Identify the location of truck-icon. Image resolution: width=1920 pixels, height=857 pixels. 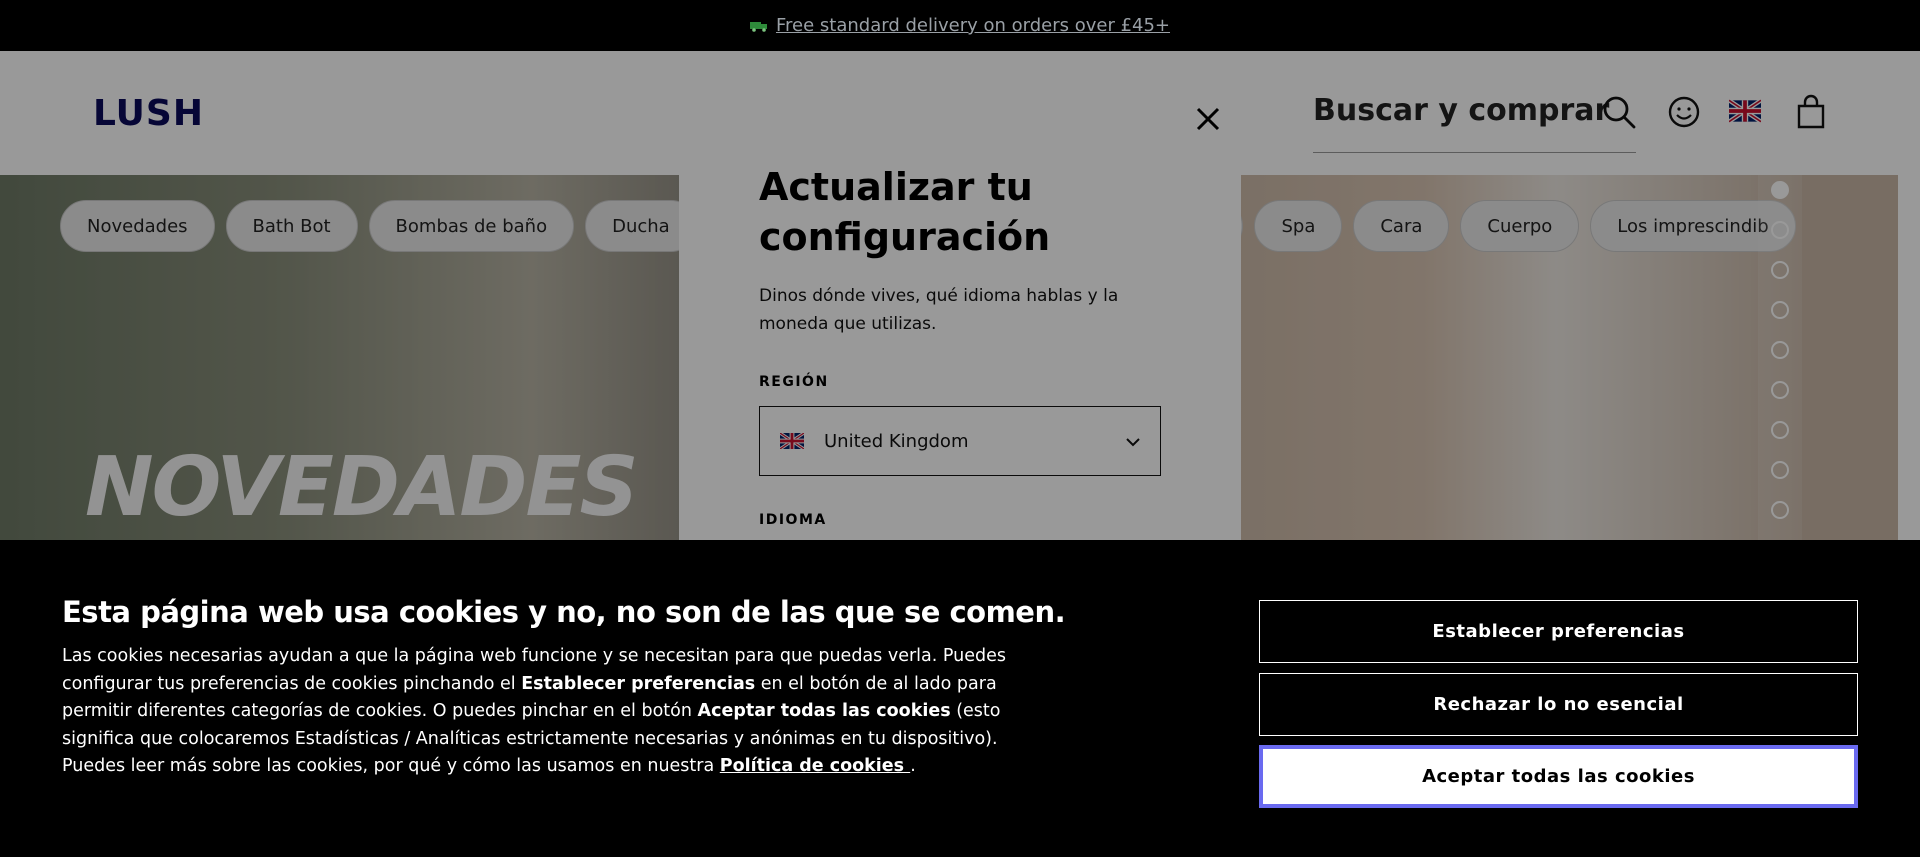
(758, 26).